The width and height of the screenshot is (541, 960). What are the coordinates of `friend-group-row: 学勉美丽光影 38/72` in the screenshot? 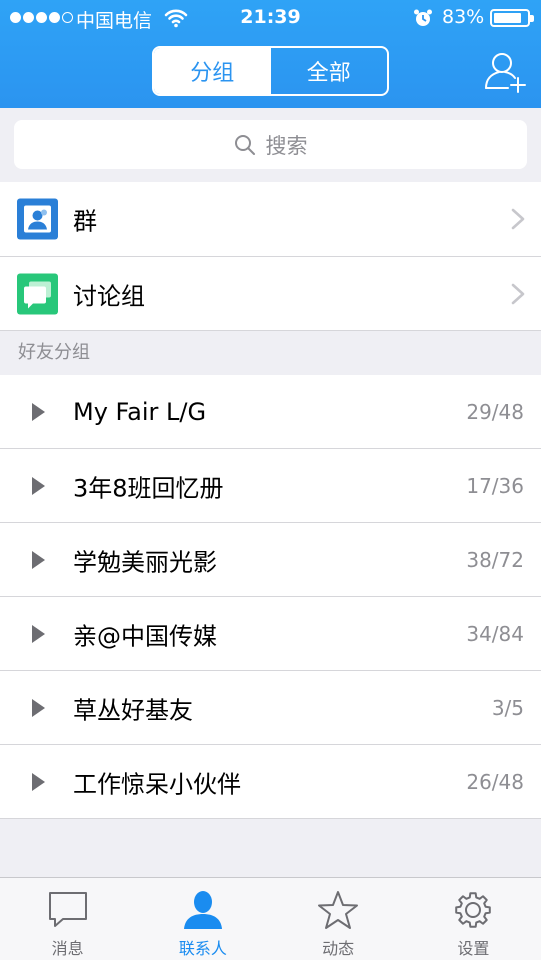 It's located at (270, 560).